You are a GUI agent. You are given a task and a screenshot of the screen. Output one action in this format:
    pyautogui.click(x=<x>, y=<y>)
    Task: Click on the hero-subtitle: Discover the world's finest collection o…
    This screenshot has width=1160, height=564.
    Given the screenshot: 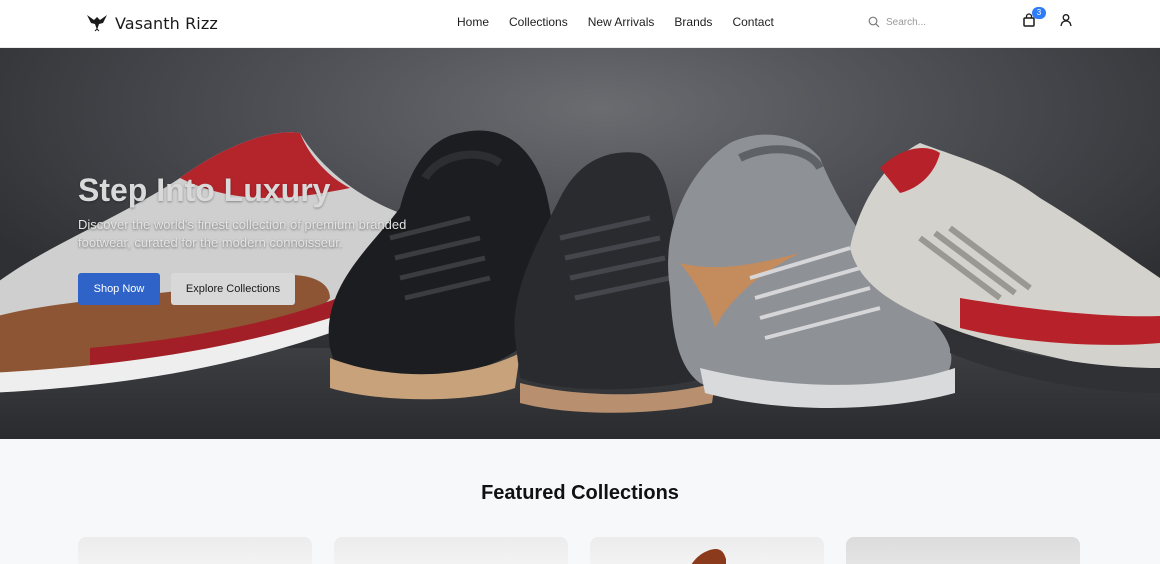 What is the action you would take?
    pyautogui.click(x=242, y=233)
    